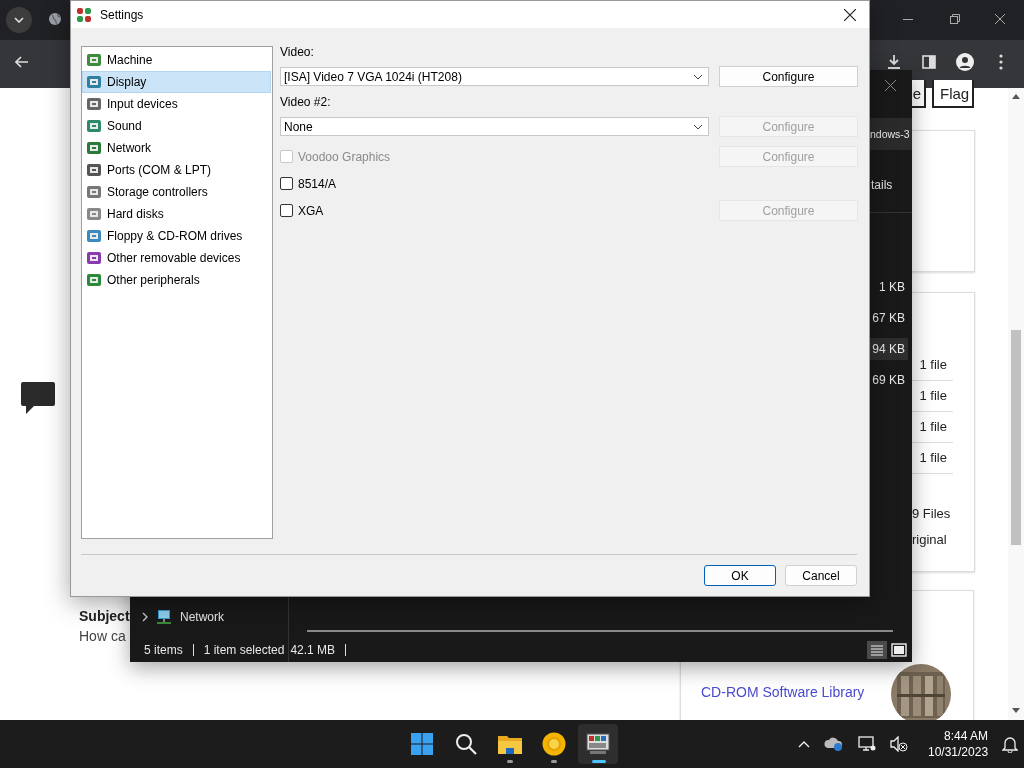  I want to click on network-icon, so click(164, 617).